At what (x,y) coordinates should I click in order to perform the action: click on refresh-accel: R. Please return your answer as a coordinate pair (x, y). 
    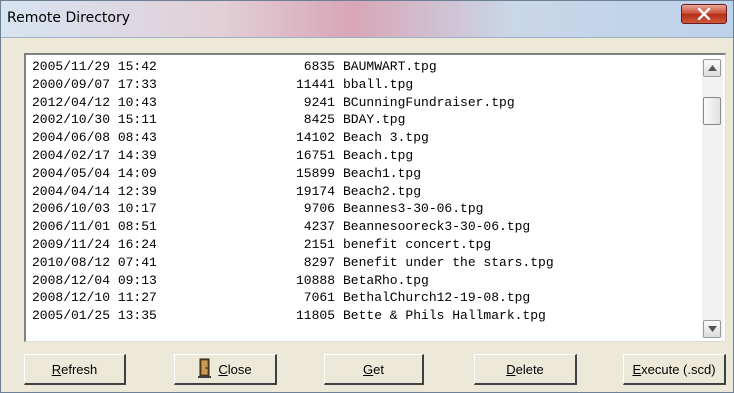
    Looking at the image, I should click on (56, 369).